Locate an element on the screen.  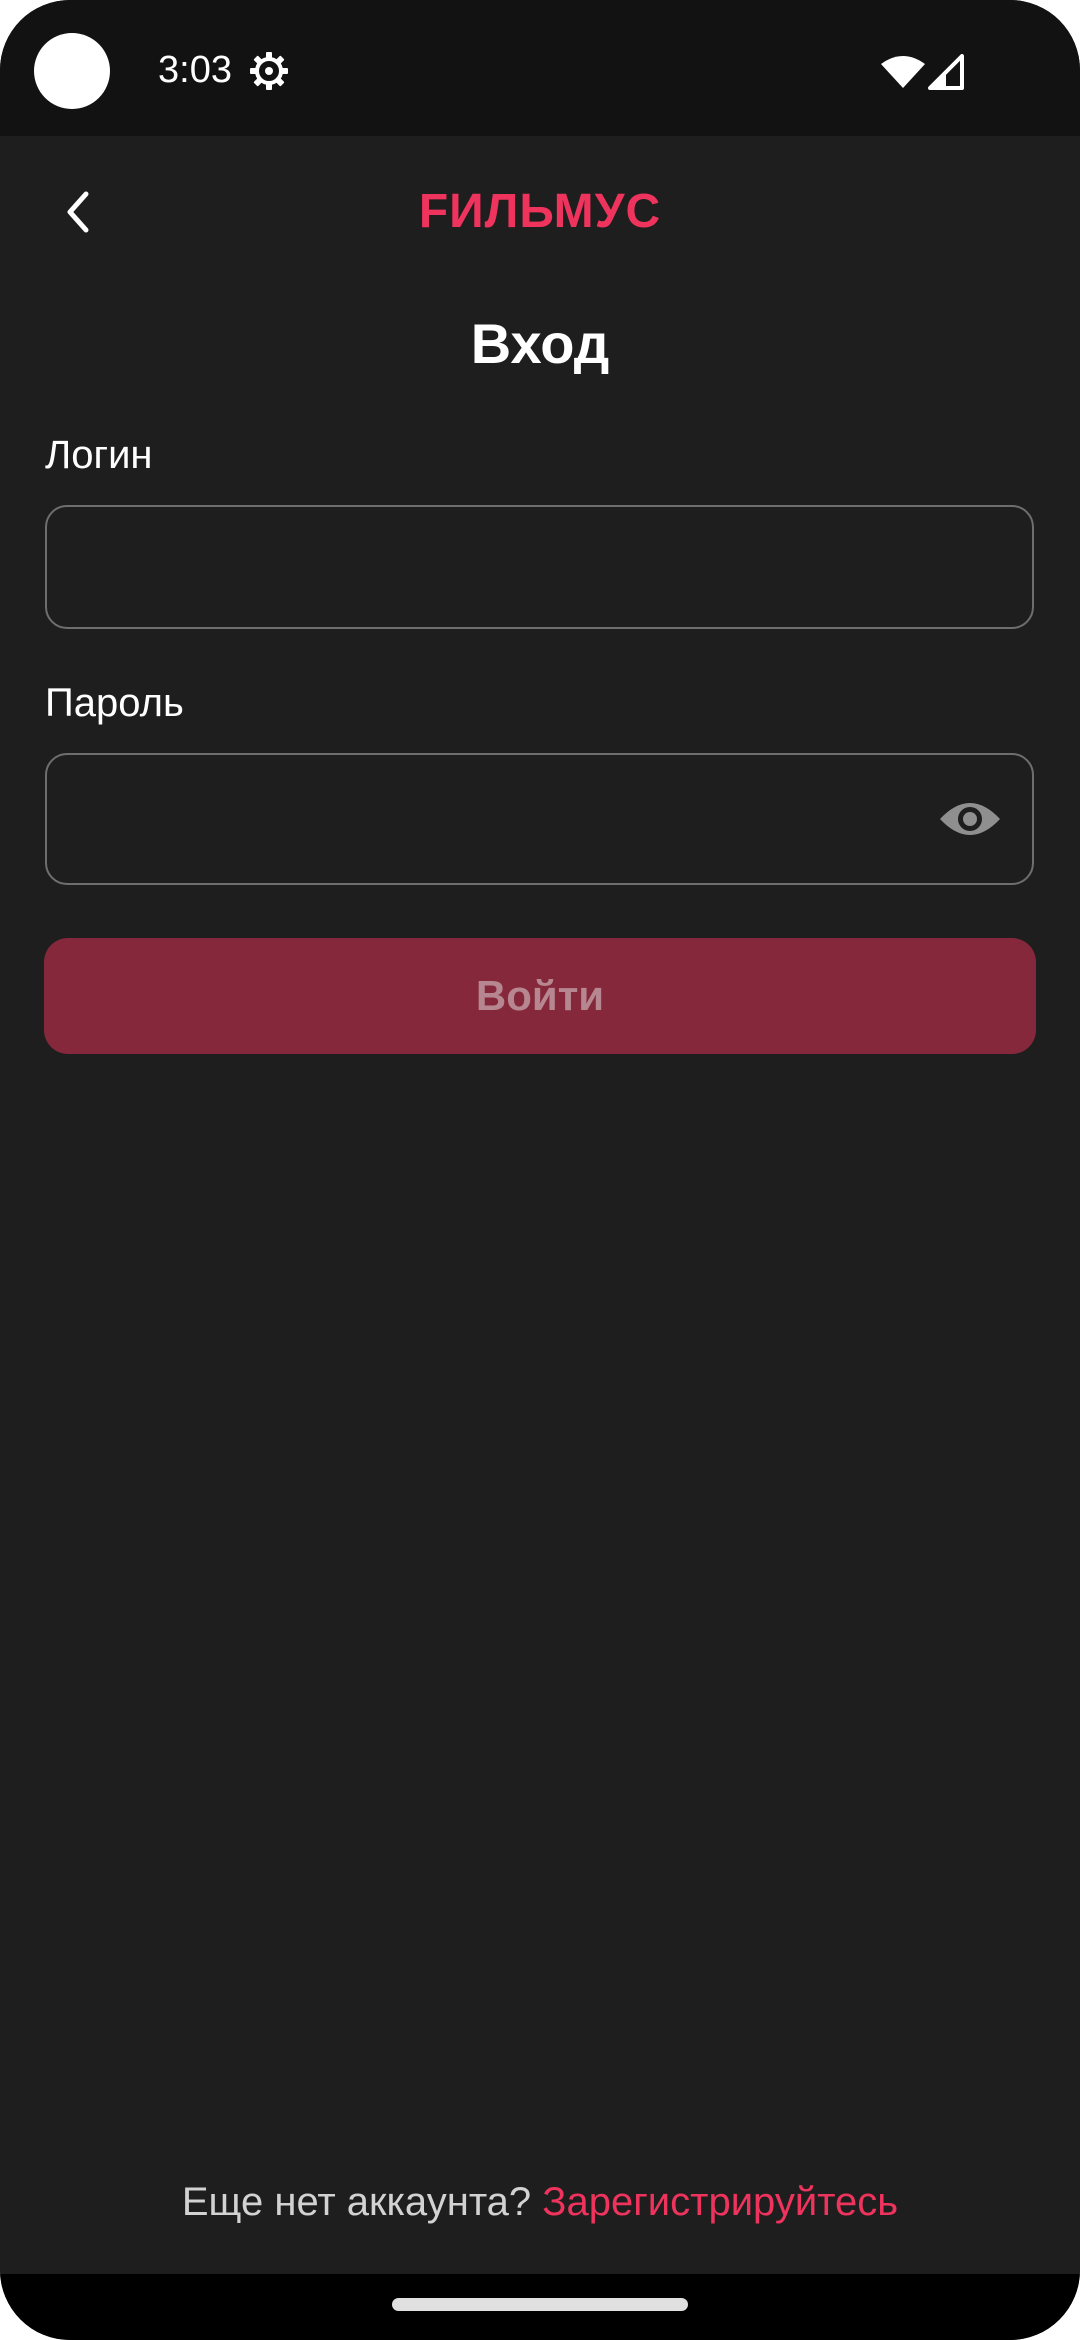
status-time: 3:03 is located at coordinates (195, 70).